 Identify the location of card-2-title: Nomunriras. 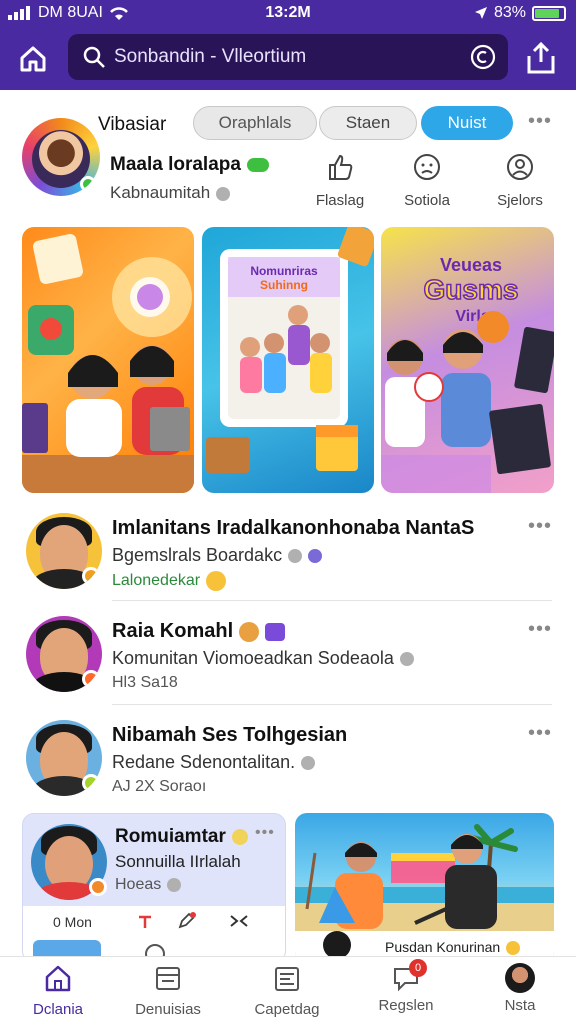
(284, 271).